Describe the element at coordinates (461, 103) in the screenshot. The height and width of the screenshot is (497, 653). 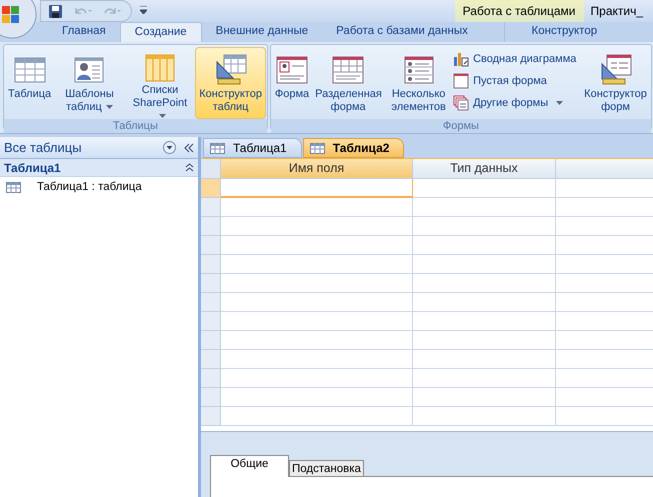
I see `forms-stack-icon` at that location.